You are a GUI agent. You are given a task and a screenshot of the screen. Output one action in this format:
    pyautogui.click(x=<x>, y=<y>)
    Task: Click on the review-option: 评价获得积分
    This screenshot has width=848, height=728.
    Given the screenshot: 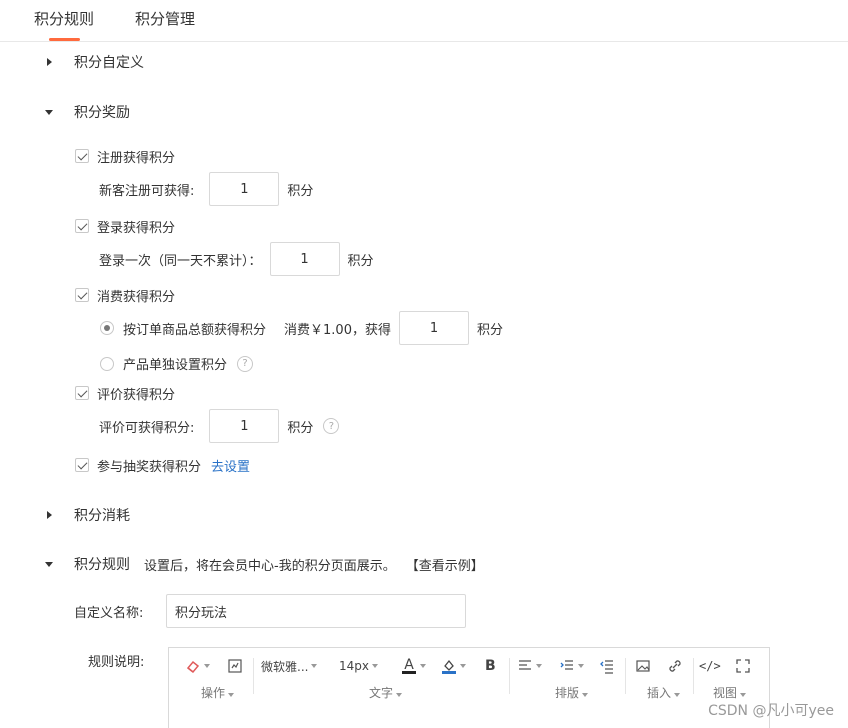 What is the action you would take?
    pyautogui.click(x=125, y=393)
    